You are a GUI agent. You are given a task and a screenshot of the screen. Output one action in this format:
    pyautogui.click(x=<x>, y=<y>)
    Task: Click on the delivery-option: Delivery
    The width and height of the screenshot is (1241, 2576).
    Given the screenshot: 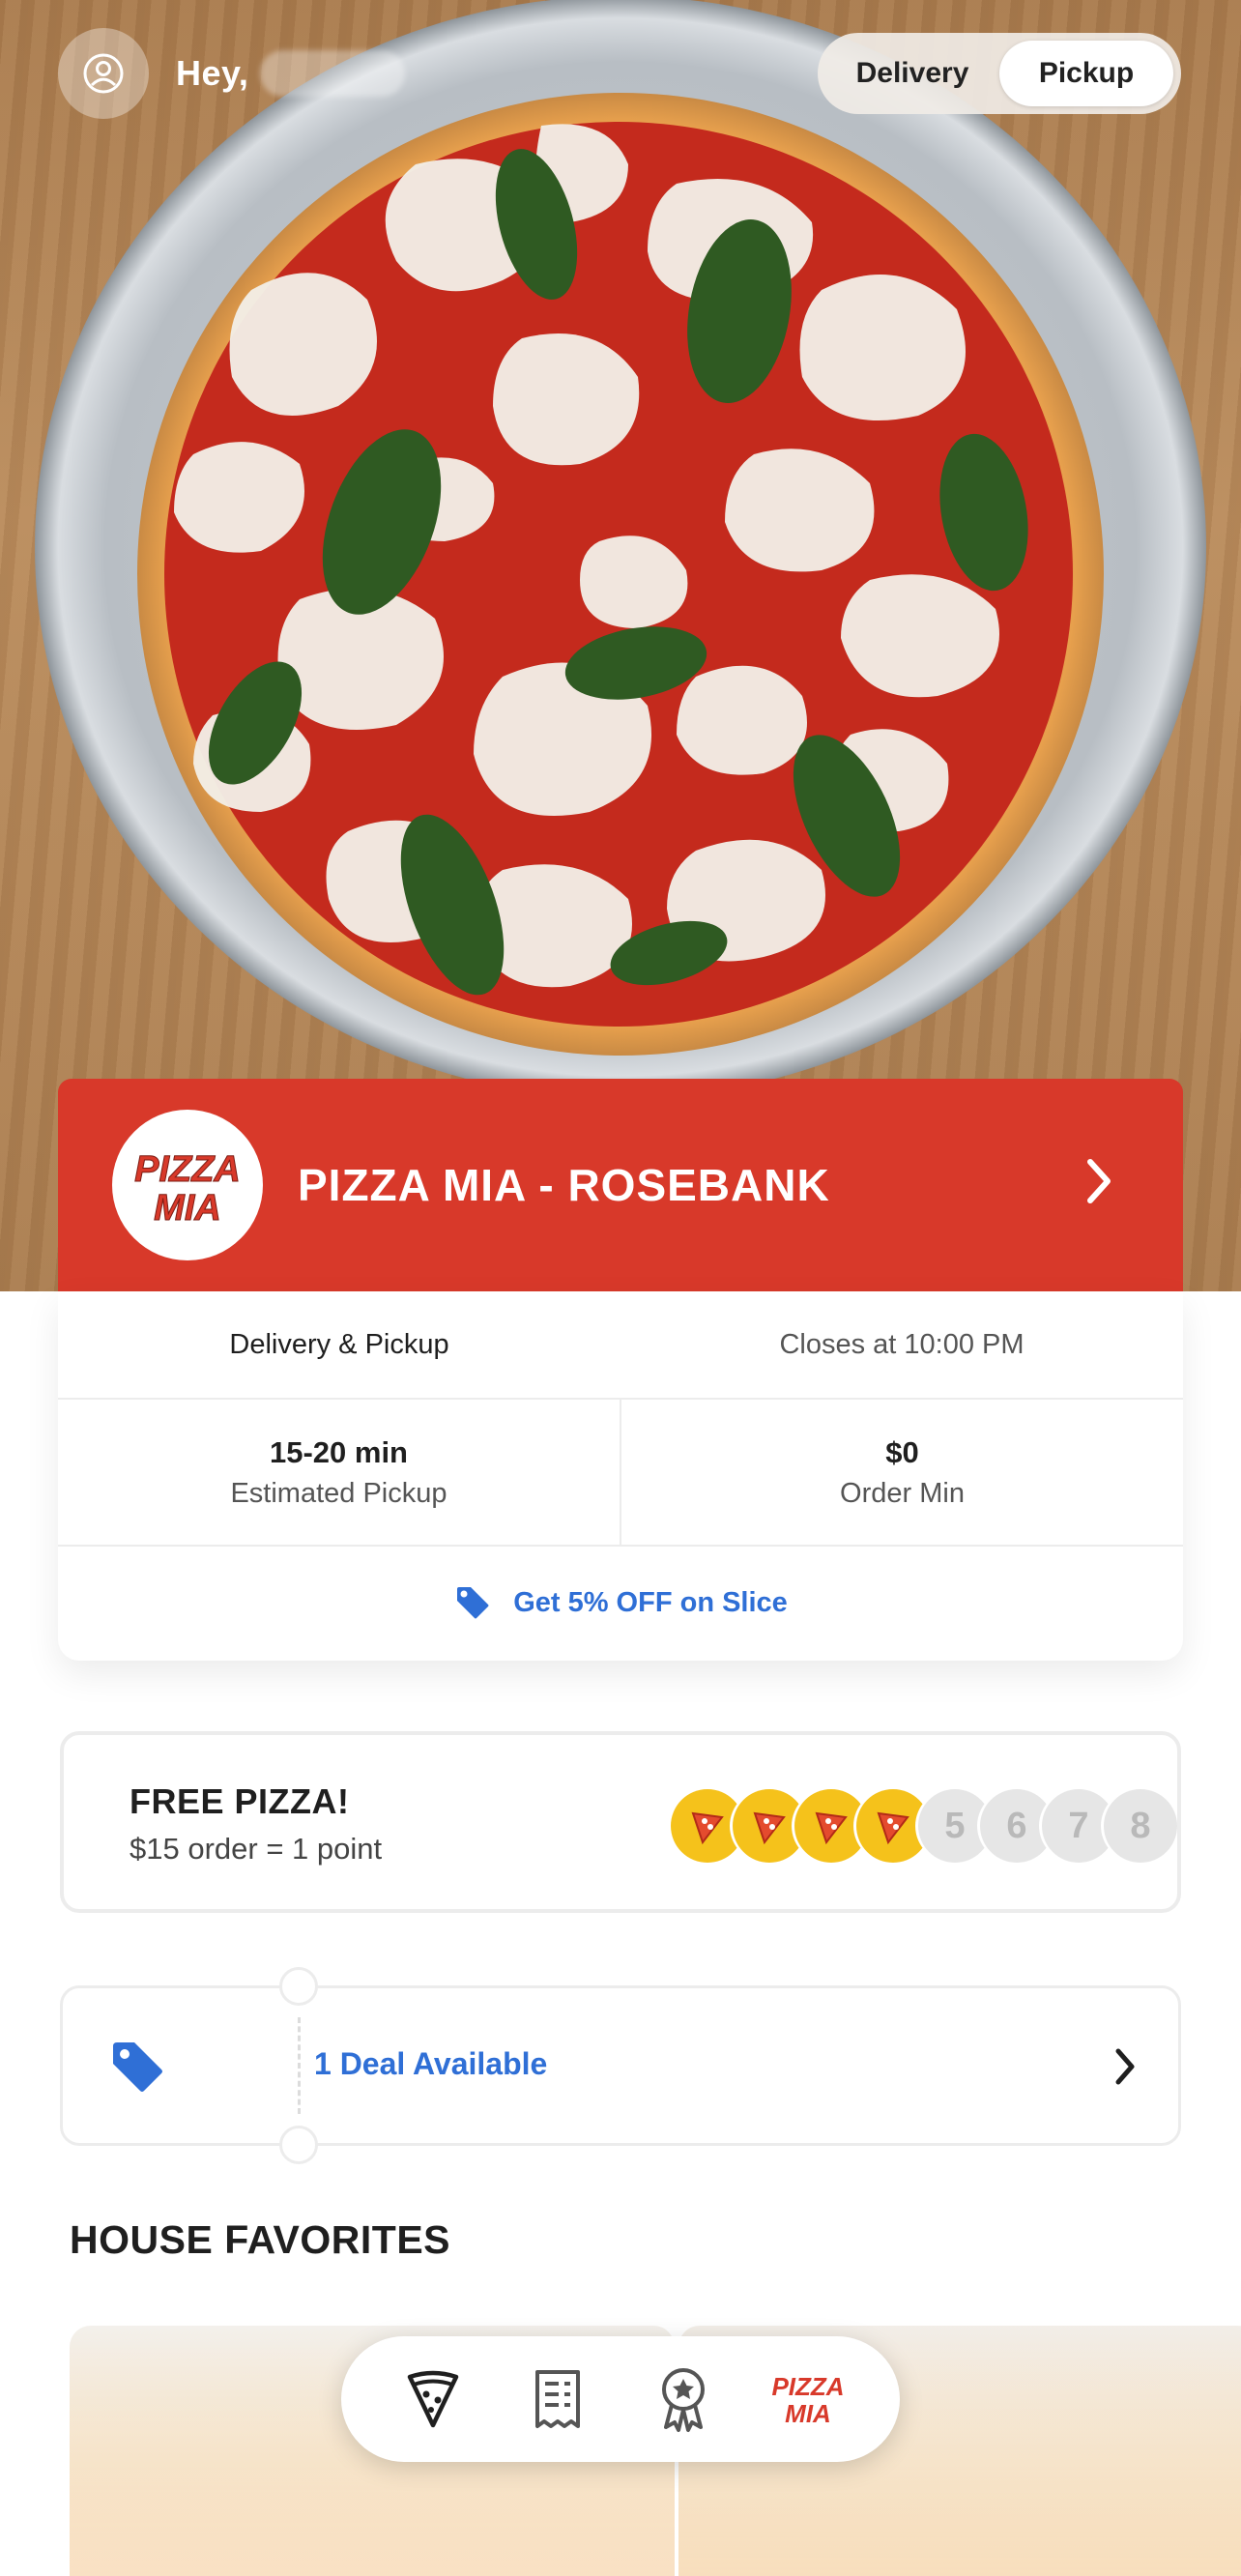 What is the action you would take?
    pyautogui.click(x=912, y=73)
    